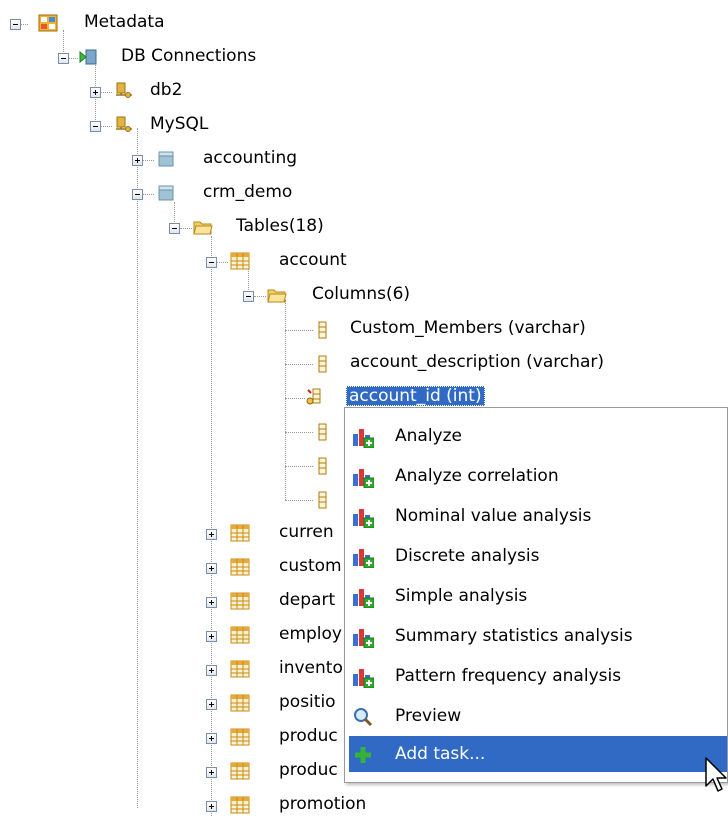  Describe the element at coordinates (477, 362) in the screenshot. I see `tree-node-column: account_description (varchar)` at that location.